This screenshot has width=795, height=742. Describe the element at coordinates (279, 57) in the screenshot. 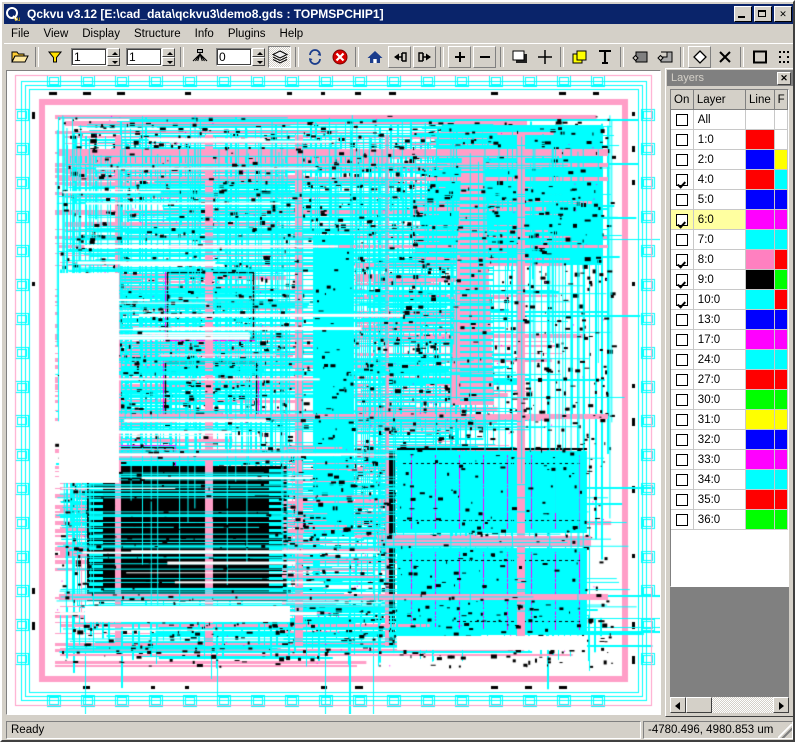

I see `layers-stack-icon` at that location.